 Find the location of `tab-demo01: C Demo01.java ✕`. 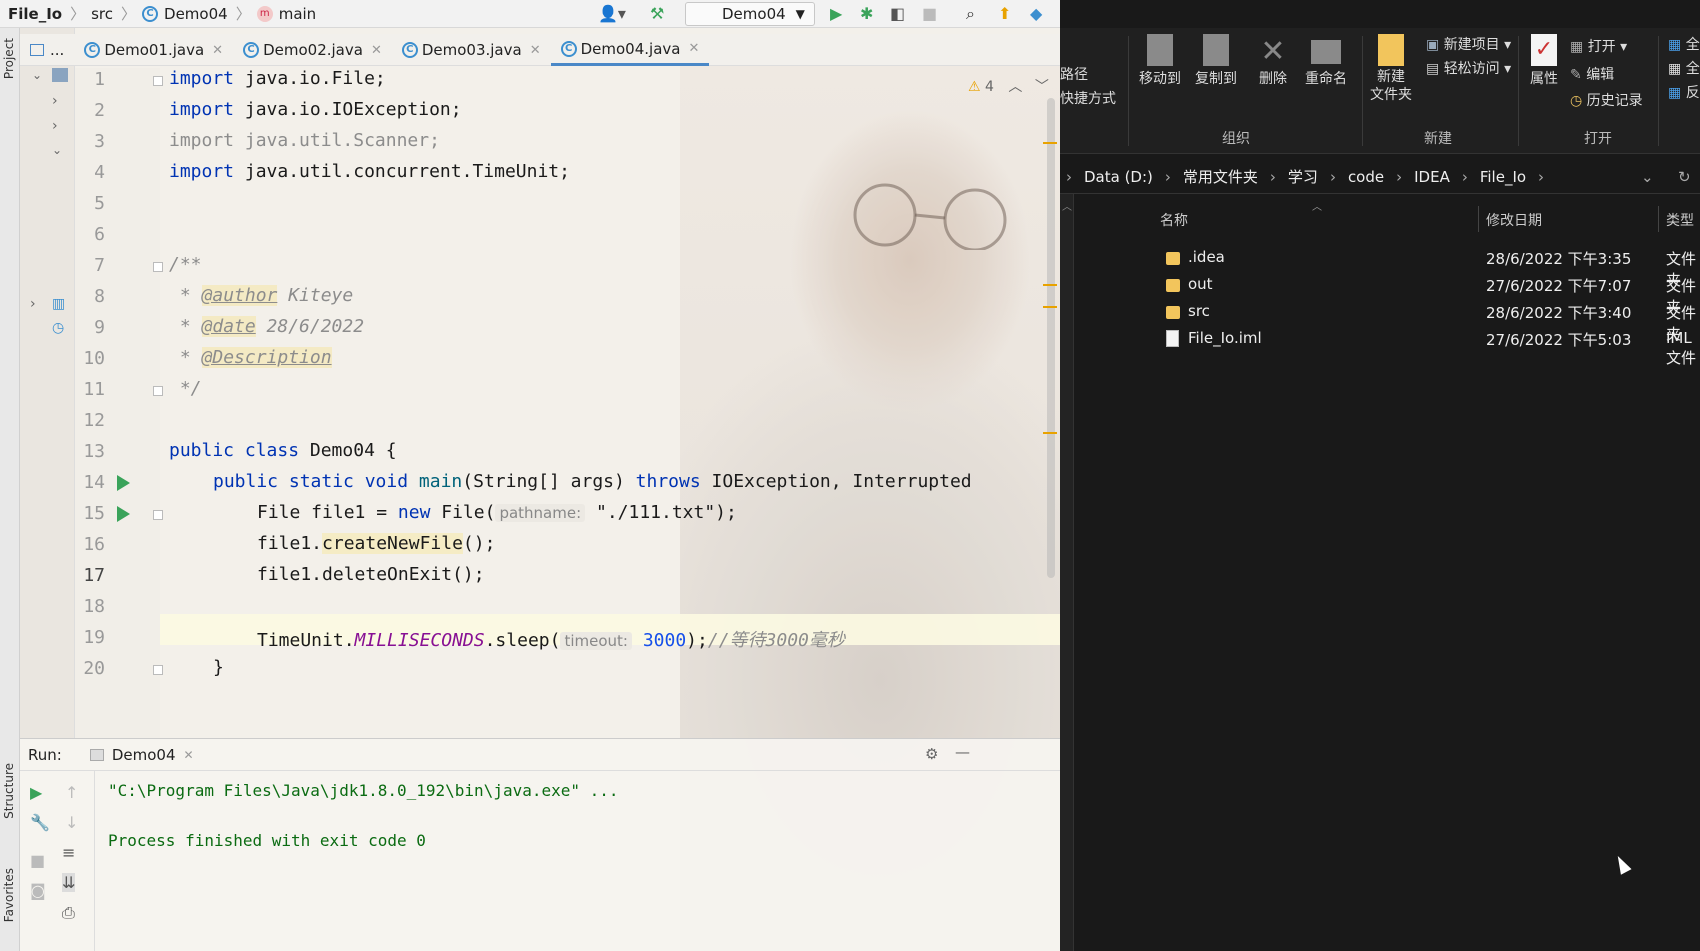

tab-demo01: C Demo01.java ✕ is located at coordinates (153, 50).